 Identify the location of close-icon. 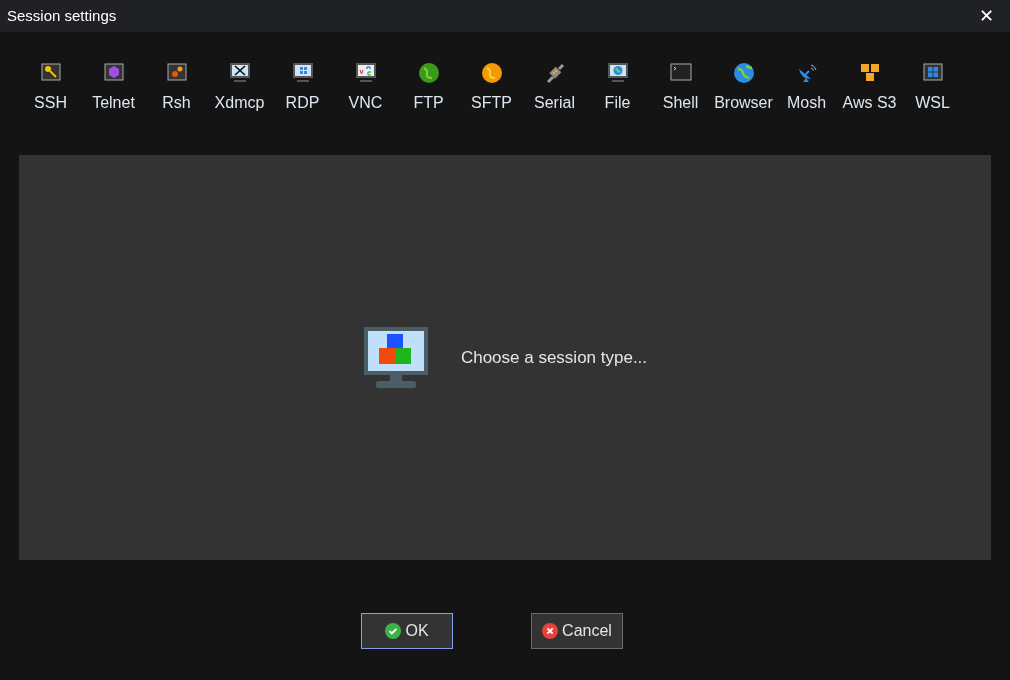
(550, 631).